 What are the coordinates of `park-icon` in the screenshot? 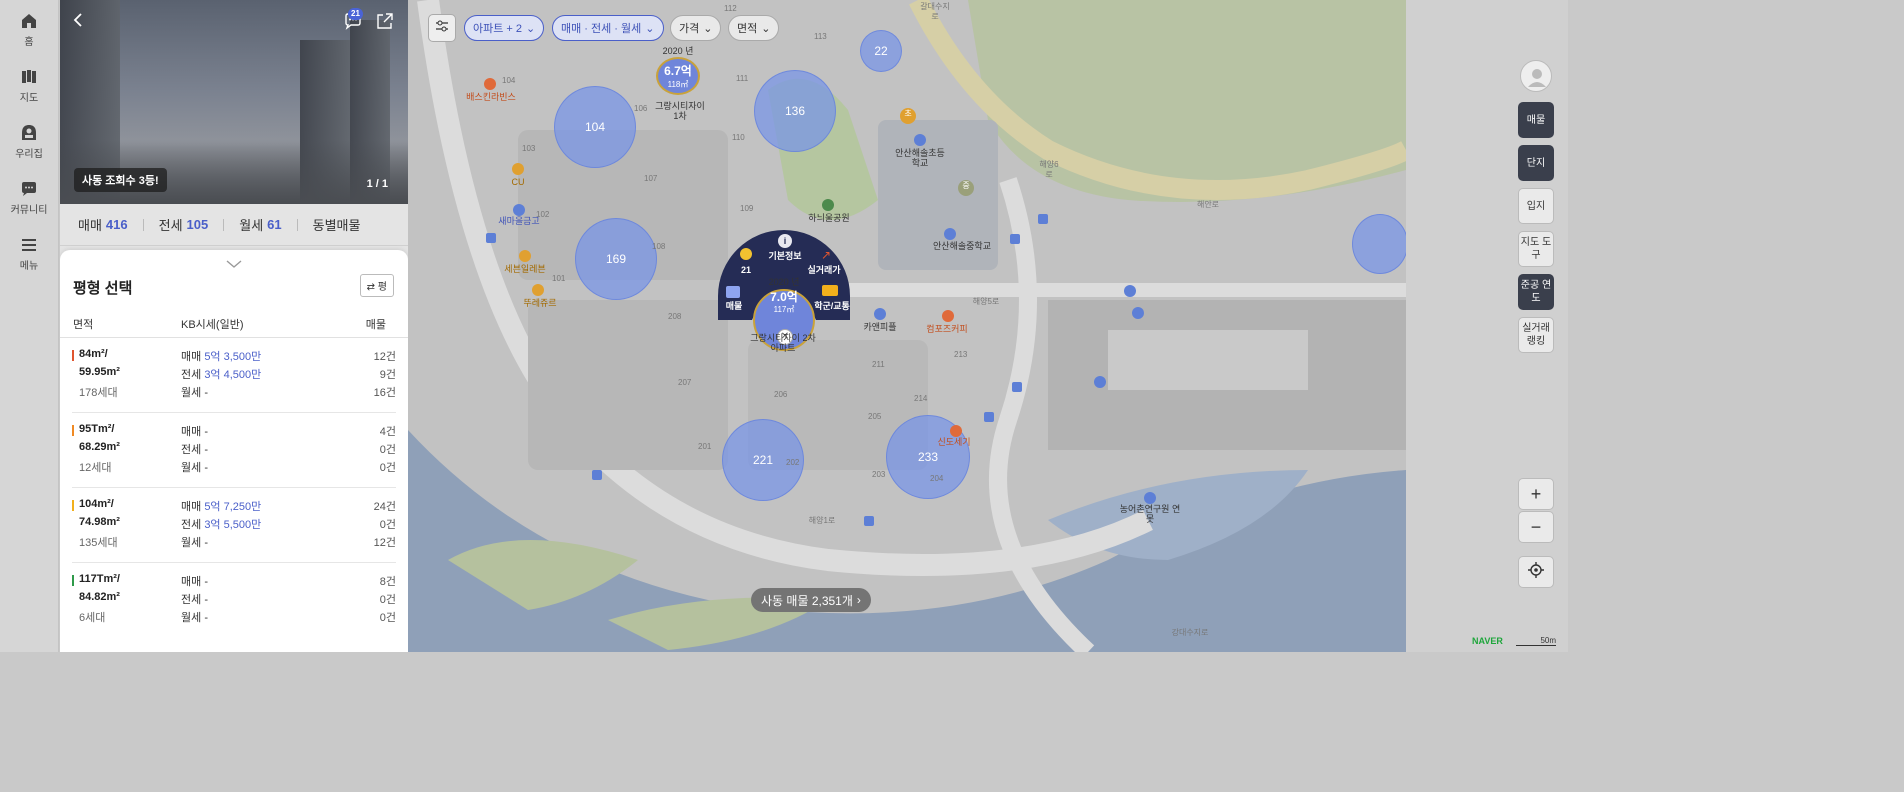 It's located at (828, 205).